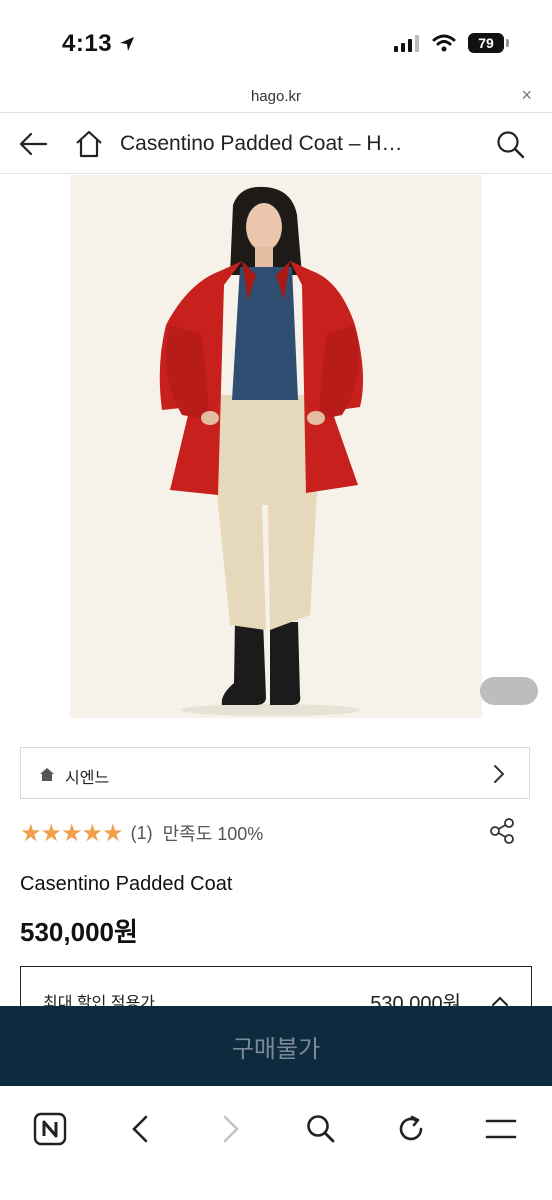  I want to click on product-price: 530,000원, so click(79, 932).